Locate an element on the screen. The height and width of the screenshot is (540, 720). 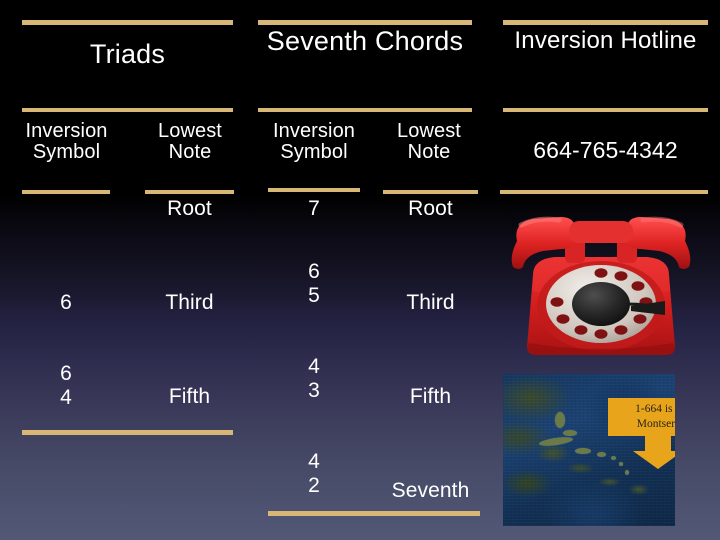
rule-triads-table-bottom is located at coordinates (127, 432).